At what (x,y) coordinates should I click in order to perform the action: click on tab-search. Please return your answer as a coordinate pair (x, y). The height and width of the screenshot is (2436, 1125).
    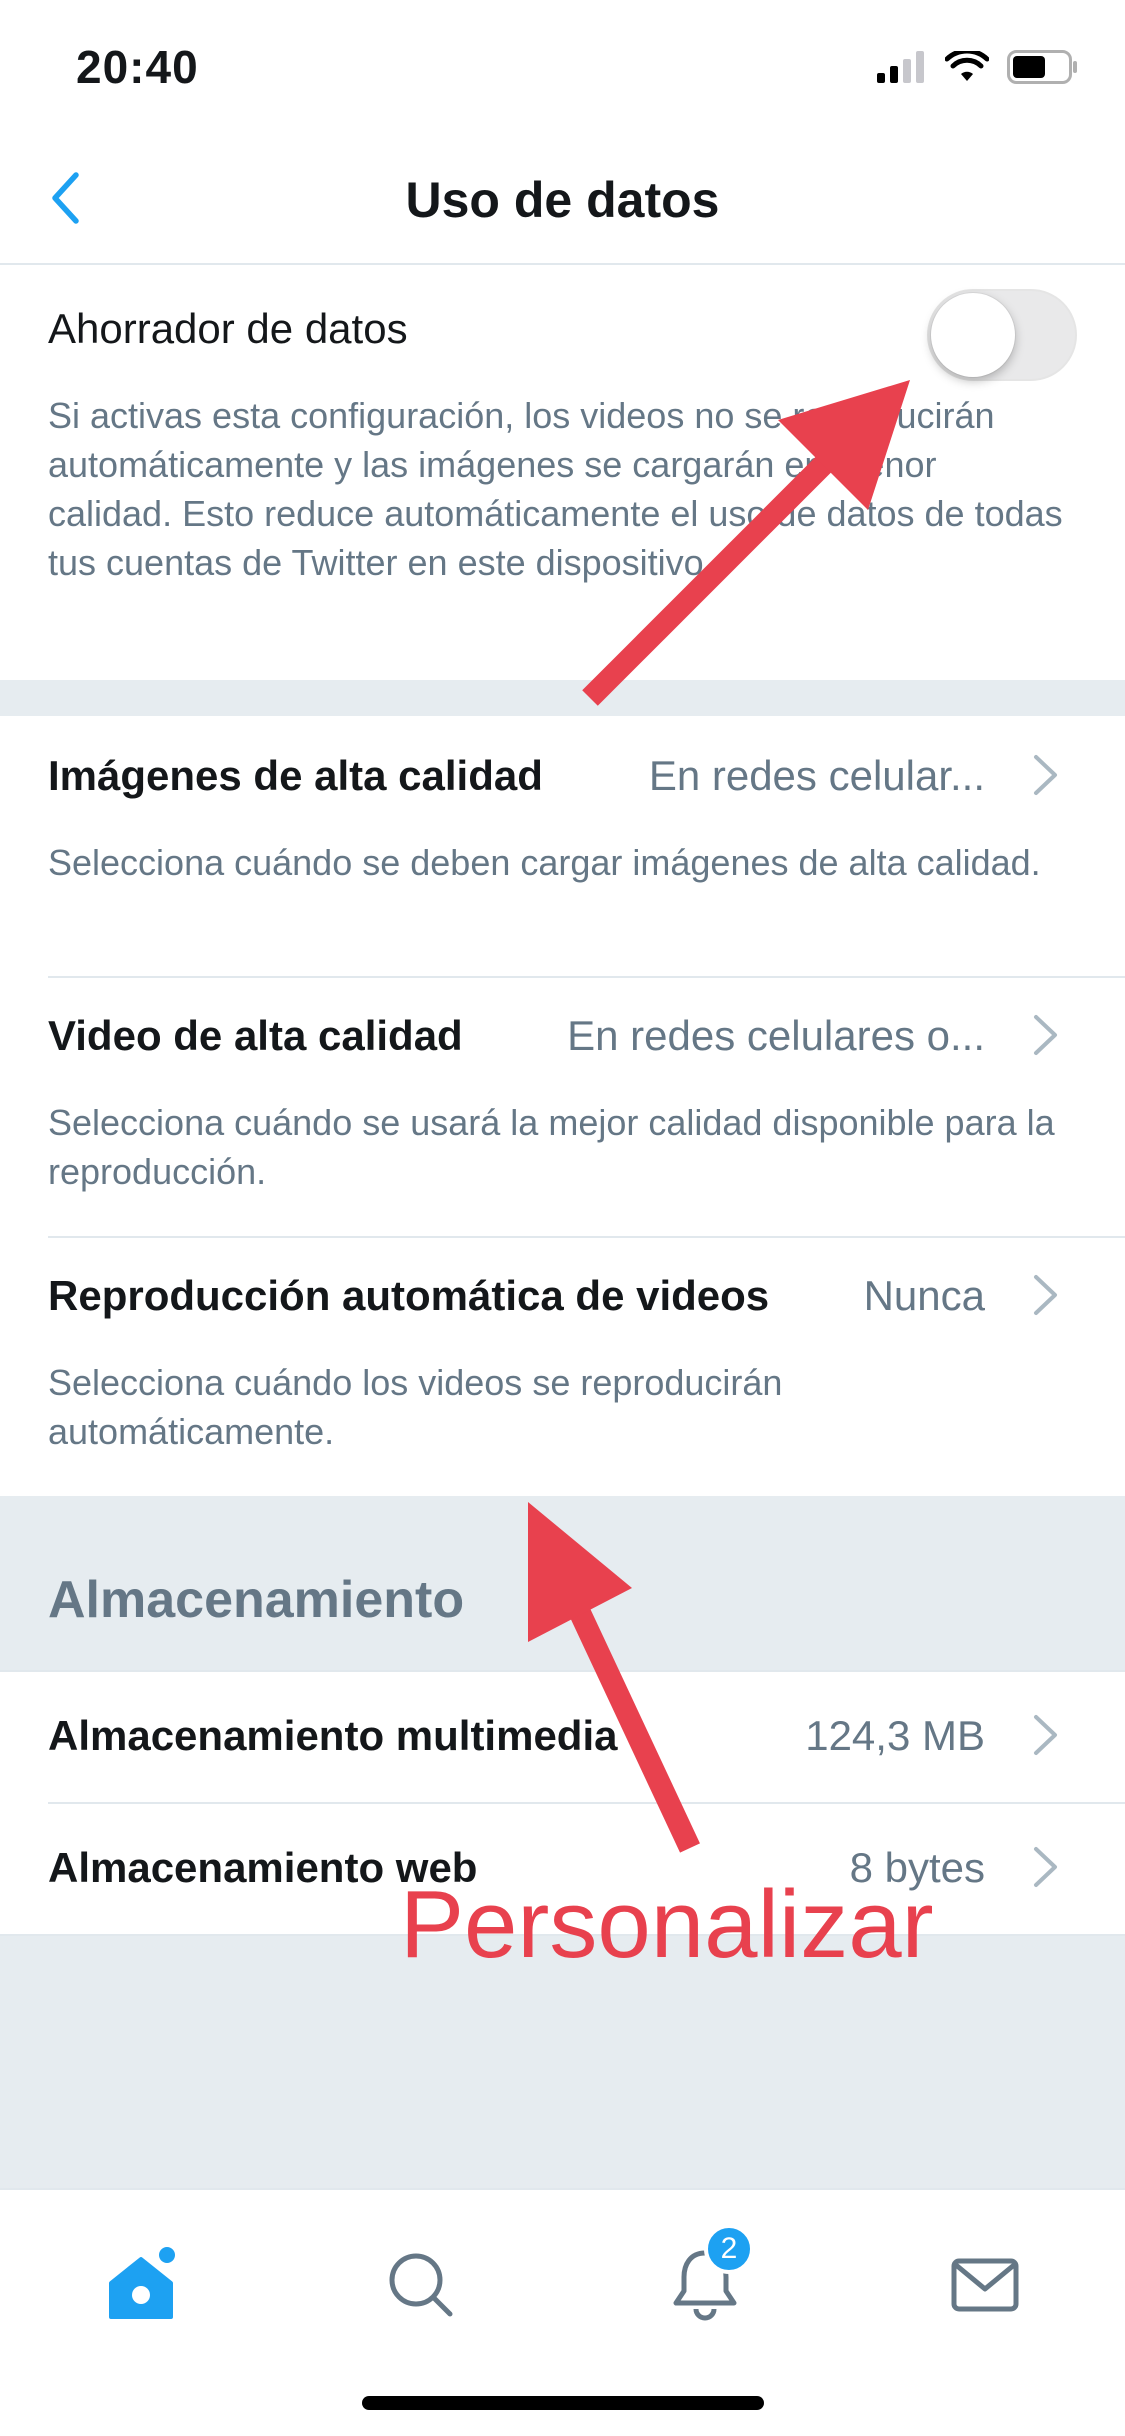
    Looking at the image, I should click on (421, 2285).